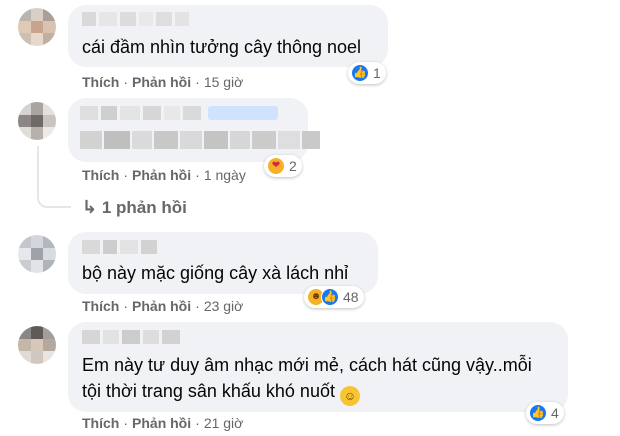 This screenshot has height=436, width=620. What do you see at coordinates (224, 423) in the screenshot?
I see `comment-timestamp: 21 giờ` at bounding box center [224, 423].